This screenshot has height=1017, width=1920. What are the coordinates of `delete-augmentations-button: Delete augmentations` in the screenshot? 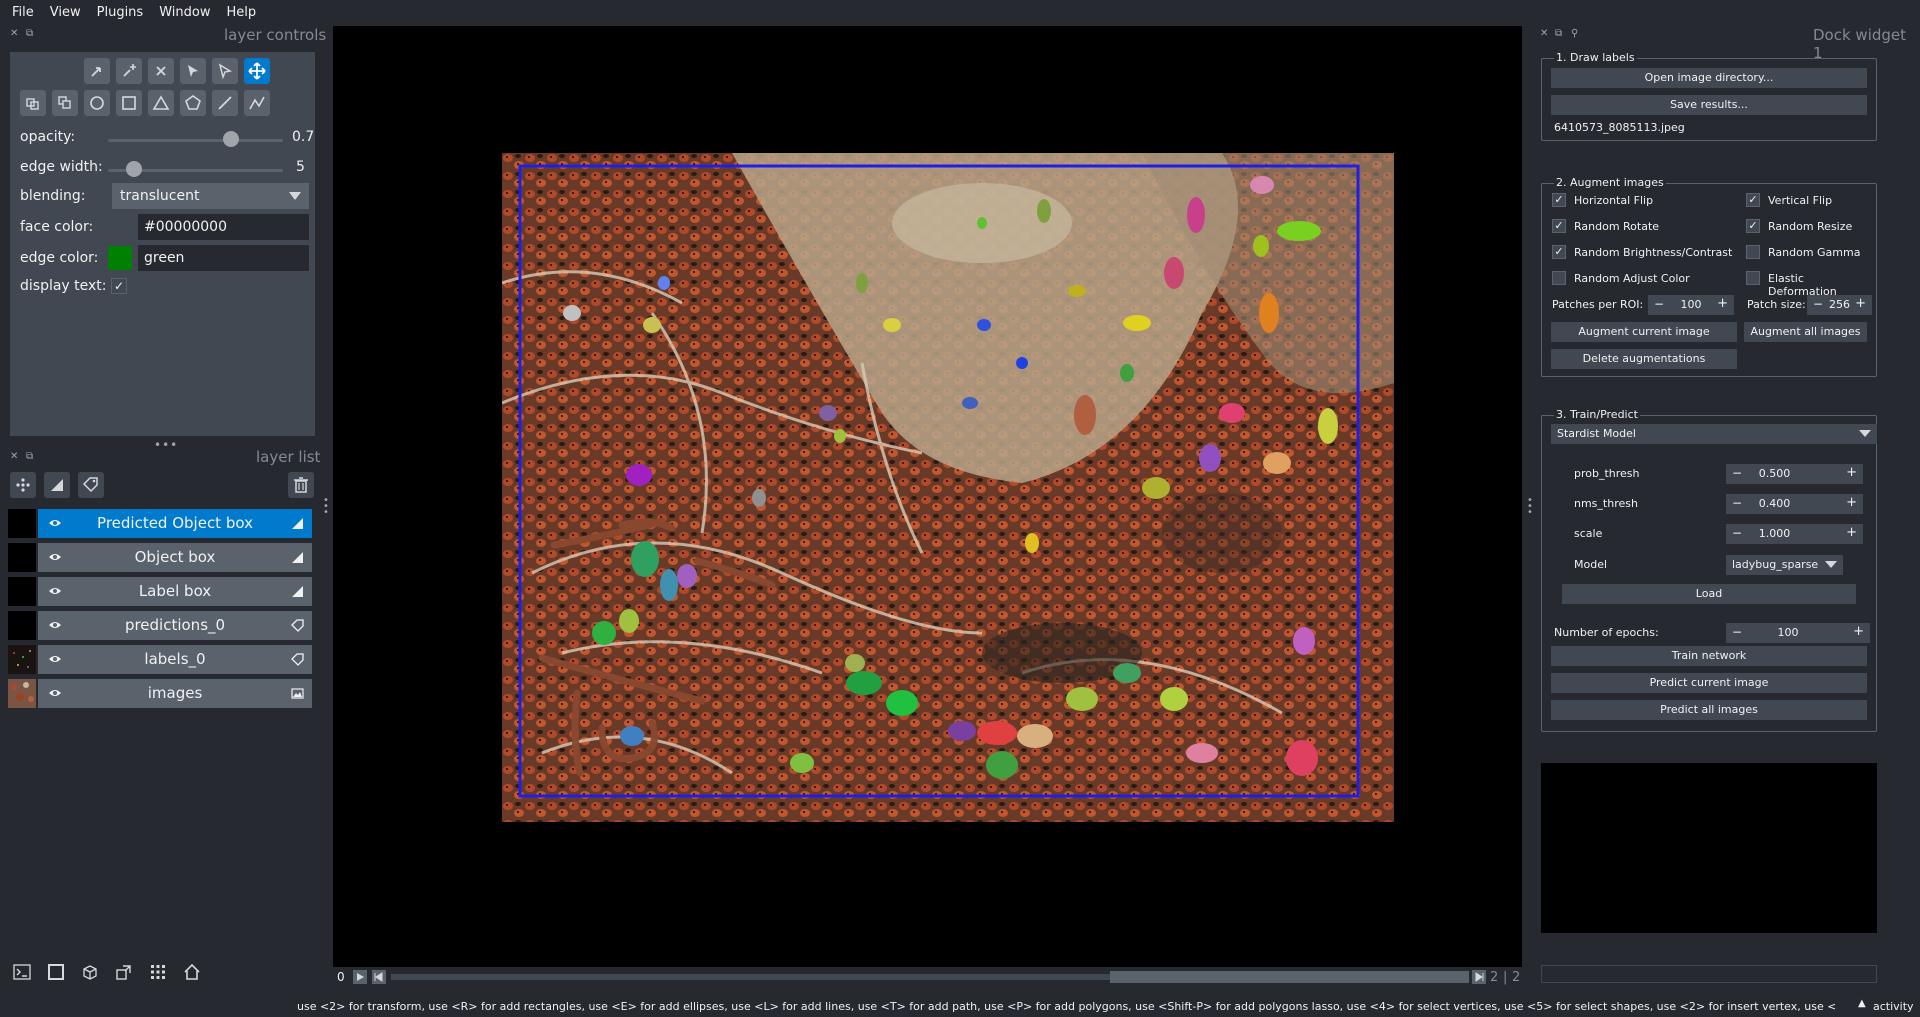 It's located at (1644, 359).